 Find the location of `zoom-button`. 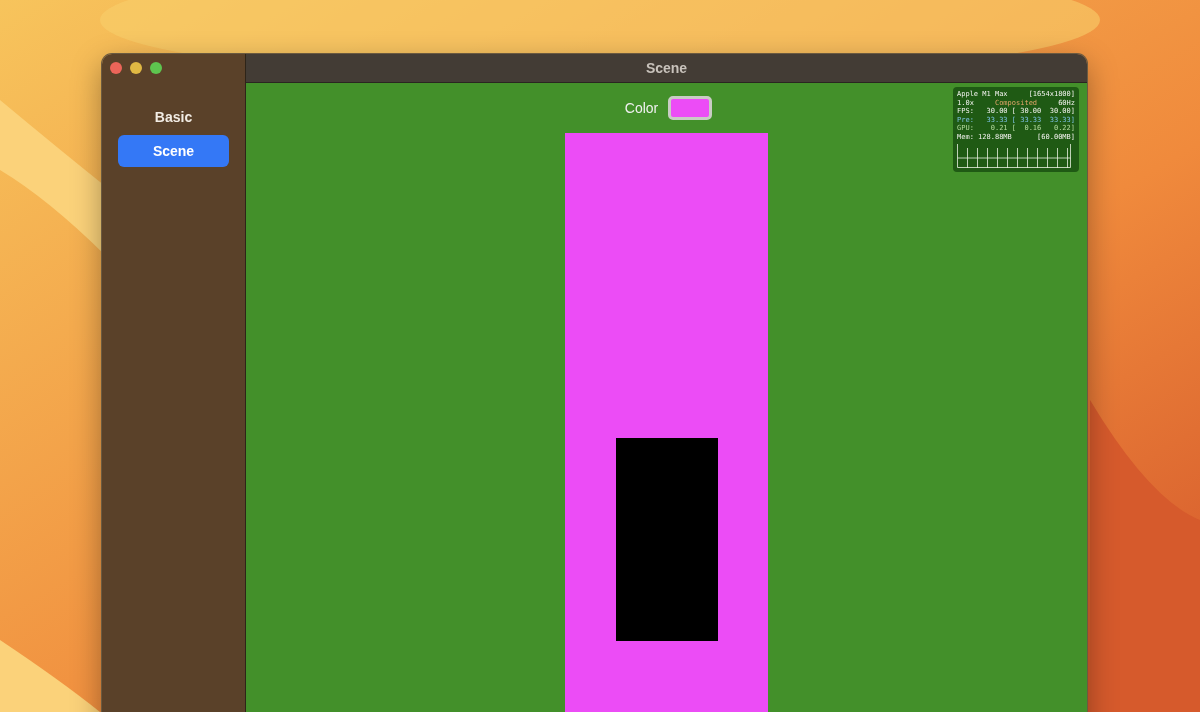

zoom-button is located at coordinates (156, 68).